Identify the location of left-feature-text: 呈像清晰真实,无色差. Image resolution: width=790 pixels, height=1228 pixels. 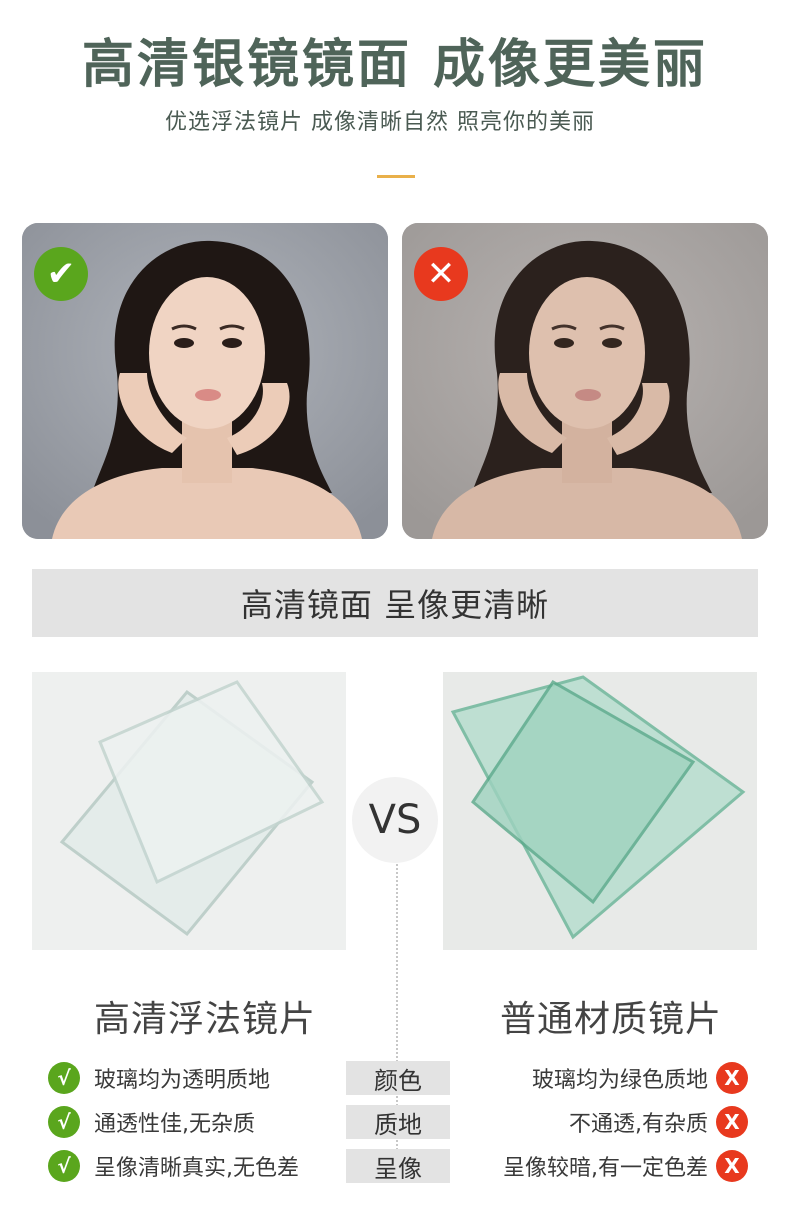
(196, 1168).